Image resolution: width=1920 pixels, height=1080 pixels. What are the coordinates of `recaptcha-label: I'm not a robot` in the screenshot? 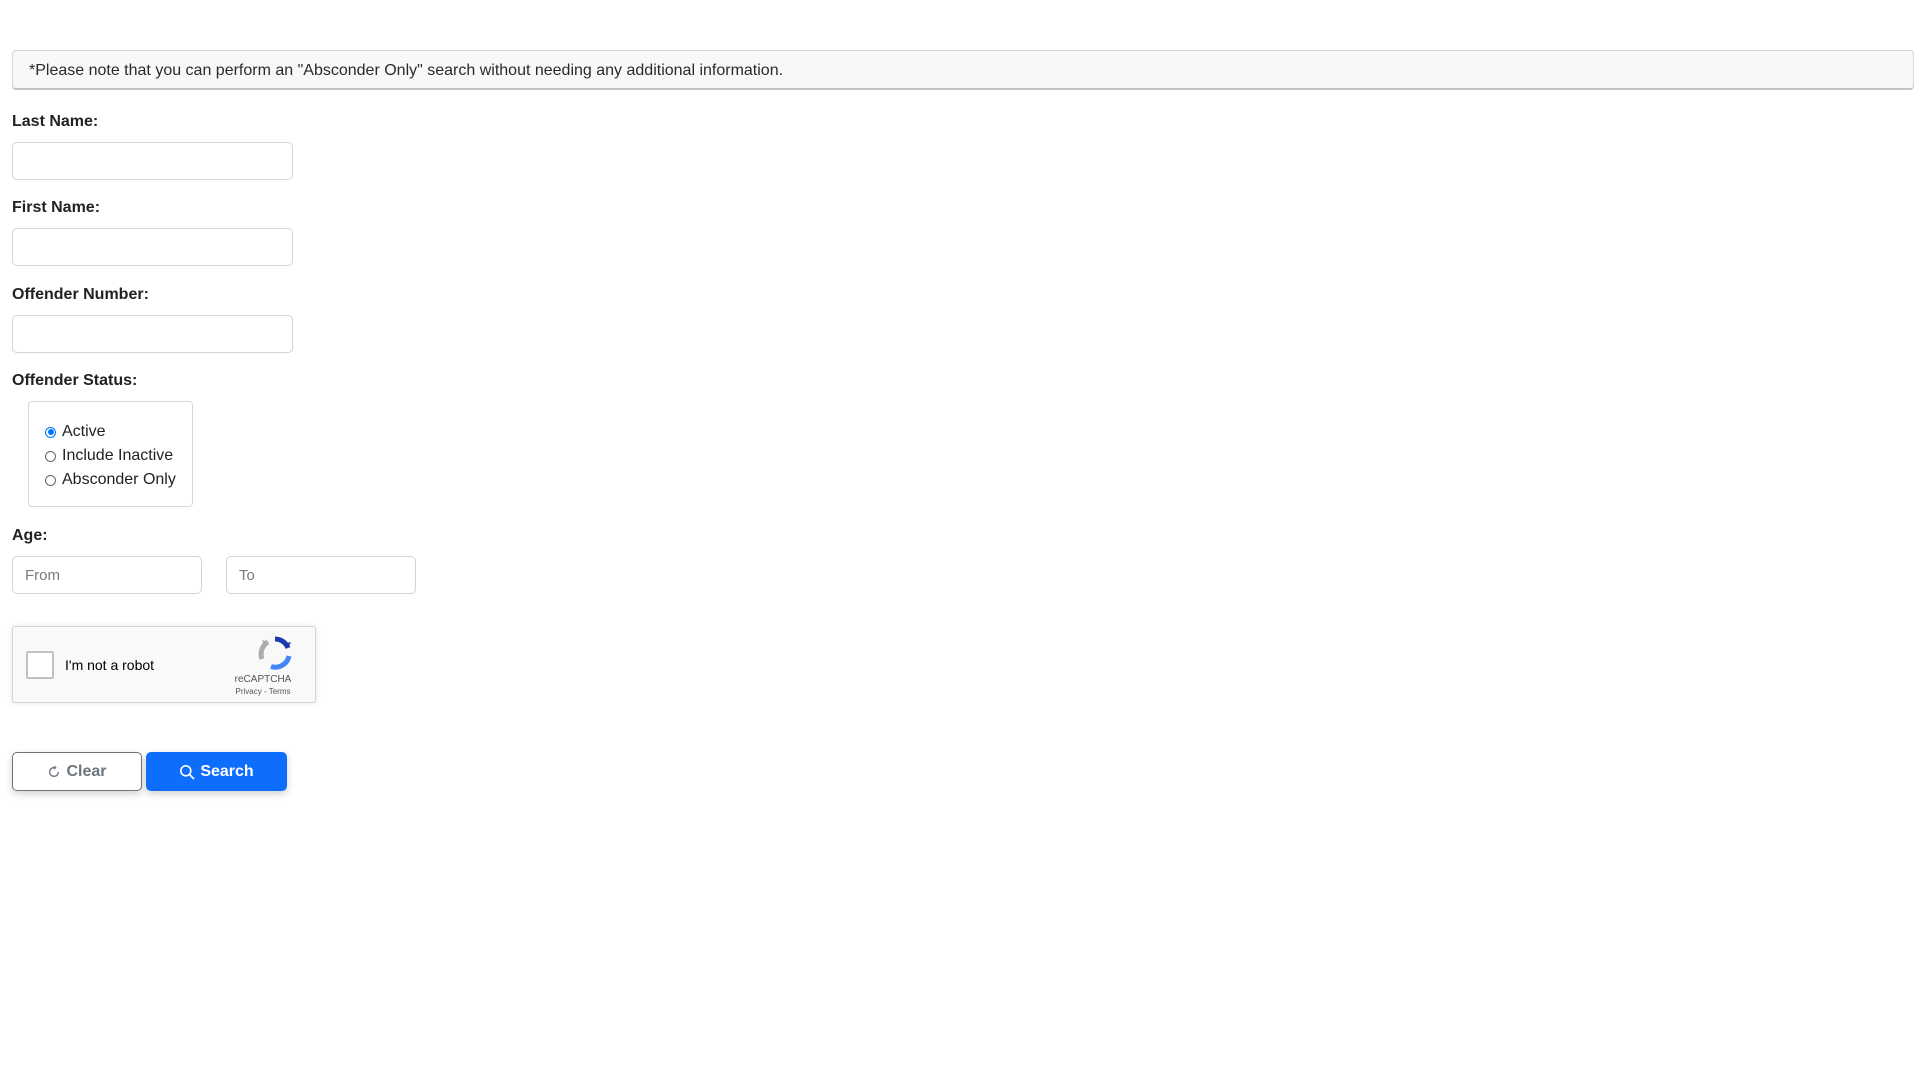 It's located at (110, 665).